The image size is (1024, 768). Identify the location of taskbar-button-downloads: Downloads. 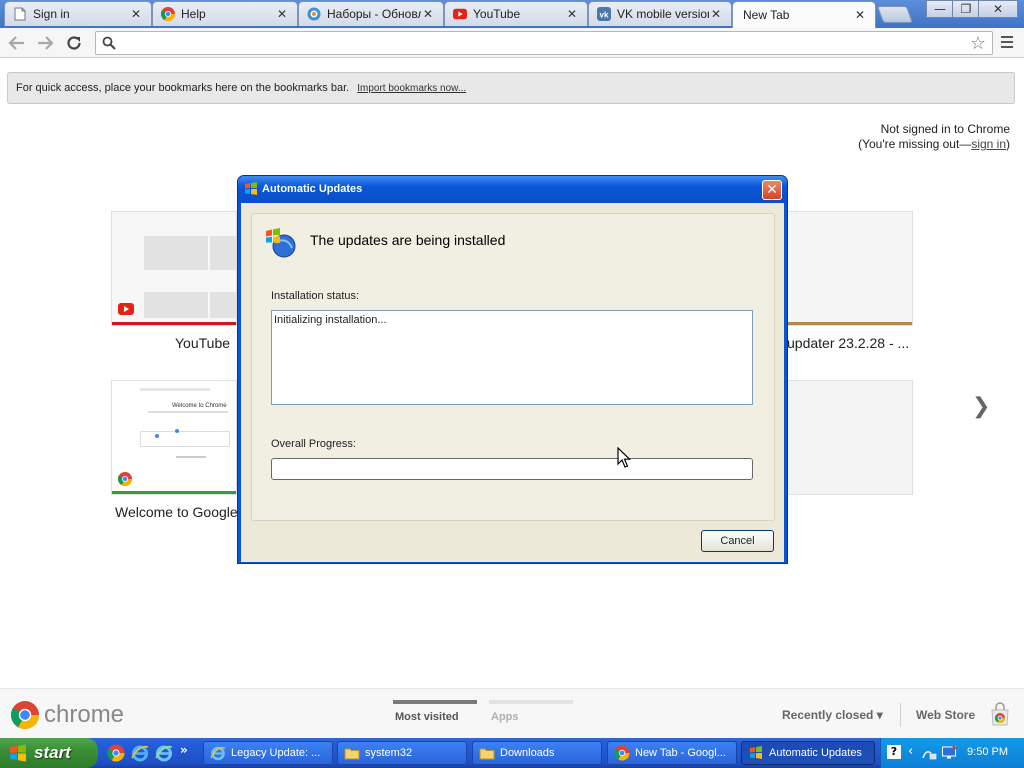
(537, 753).